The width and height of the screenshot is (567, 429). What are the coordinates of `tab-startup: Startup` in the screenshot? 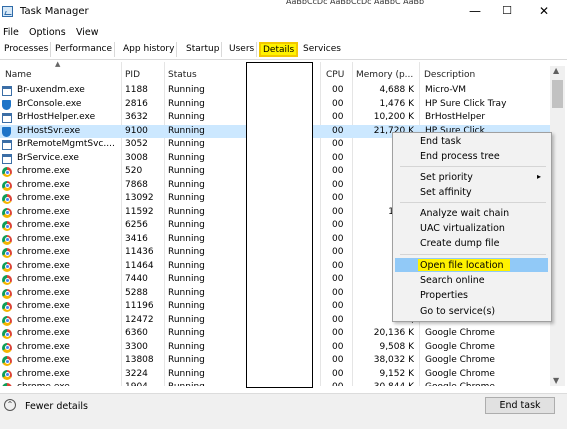 It's located at (203, 49).